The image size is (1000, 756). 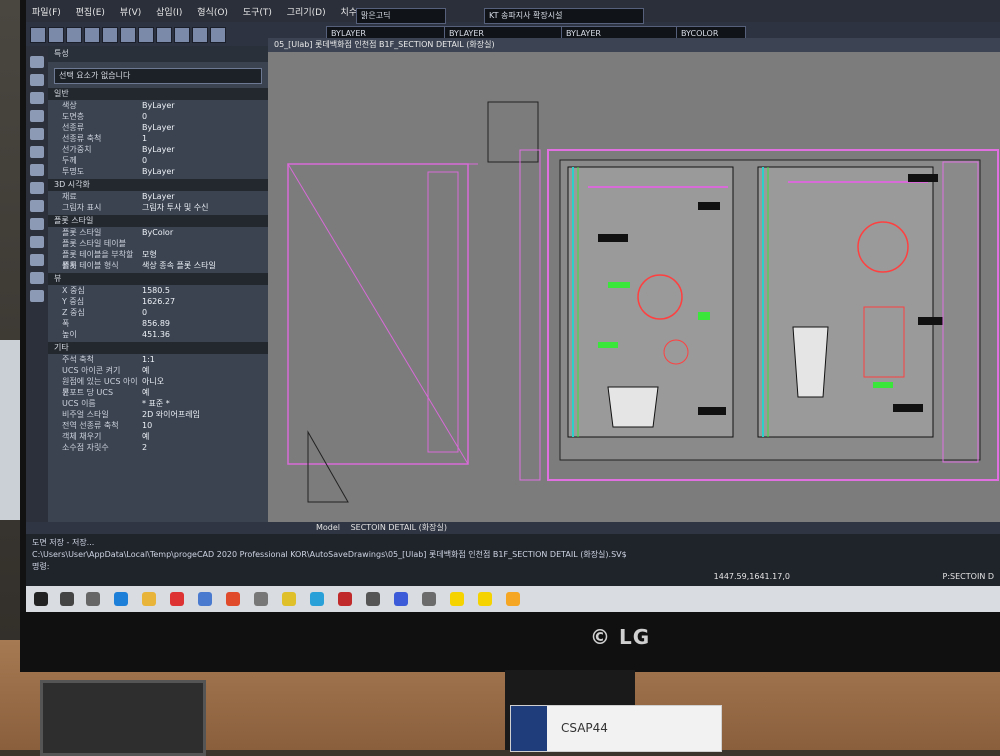 I want to click on general-row: 도면층 0, so click(x=158, y=116).